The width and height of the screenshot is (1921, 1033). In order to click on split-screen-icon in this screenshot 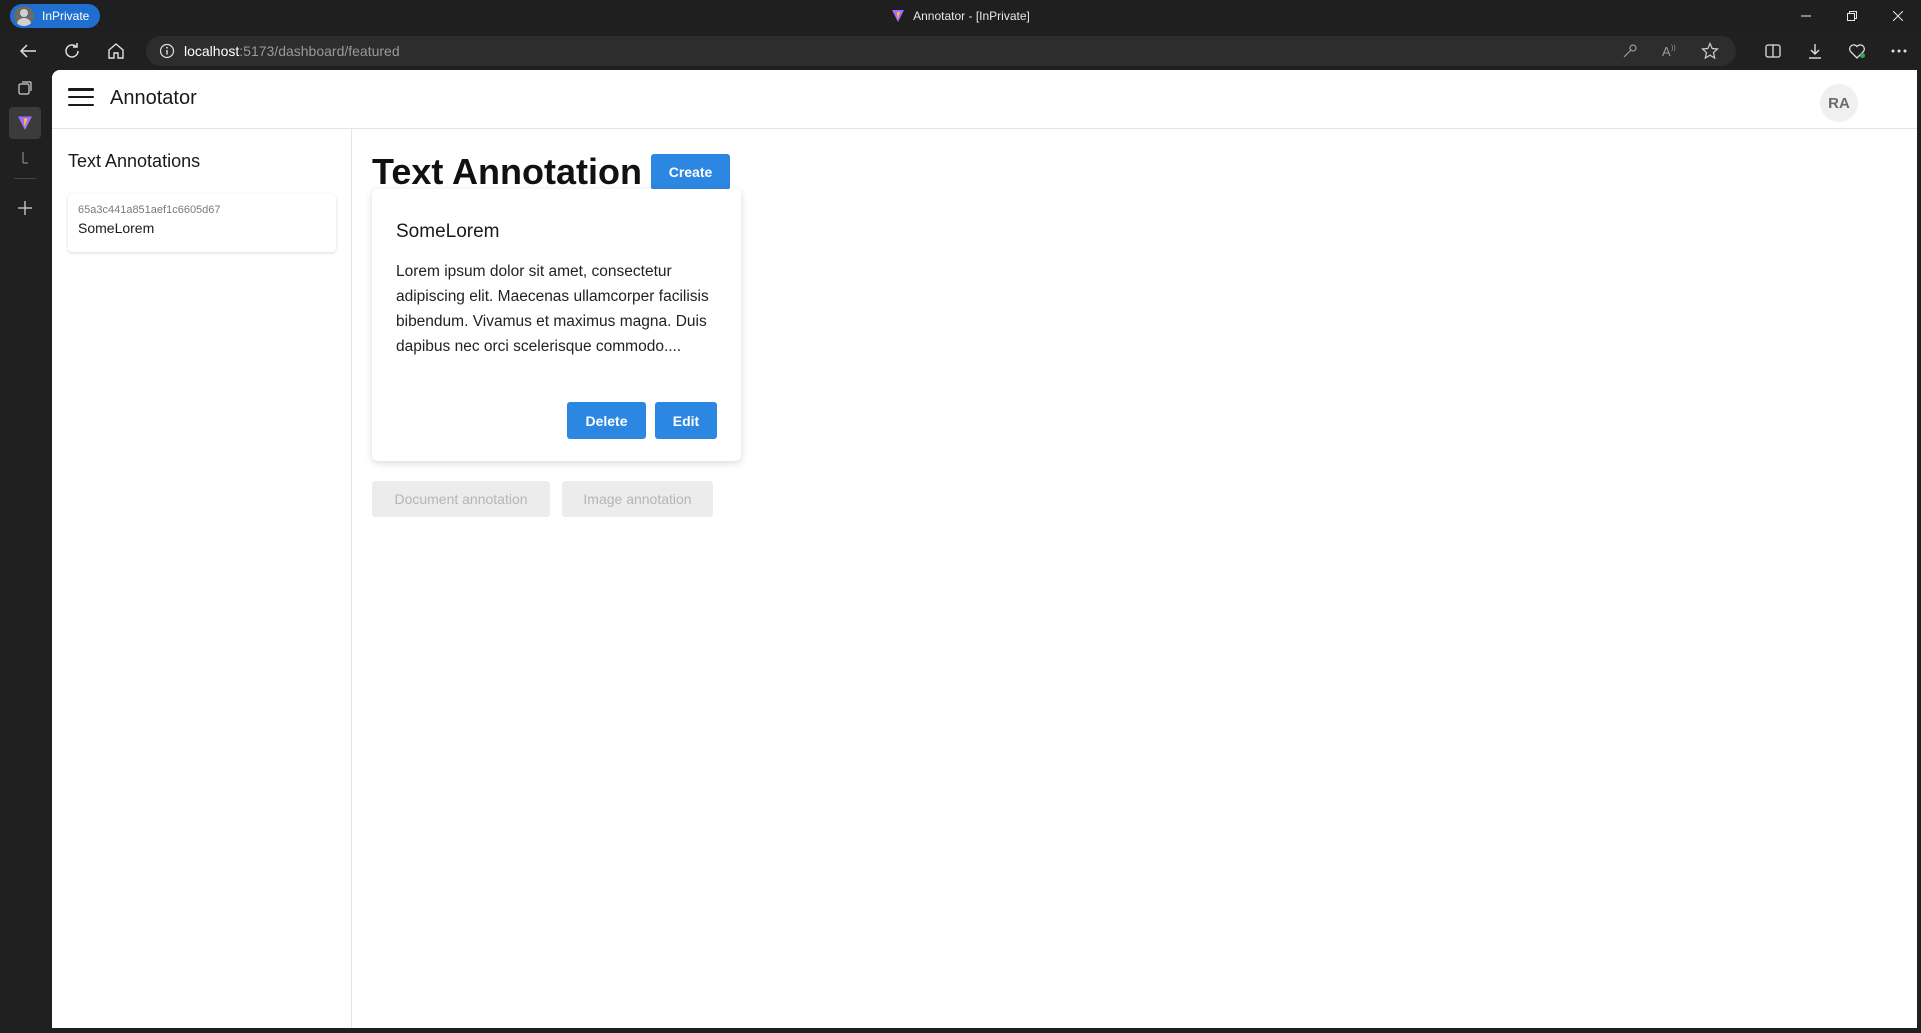, I will do `click(1773, 51)`.